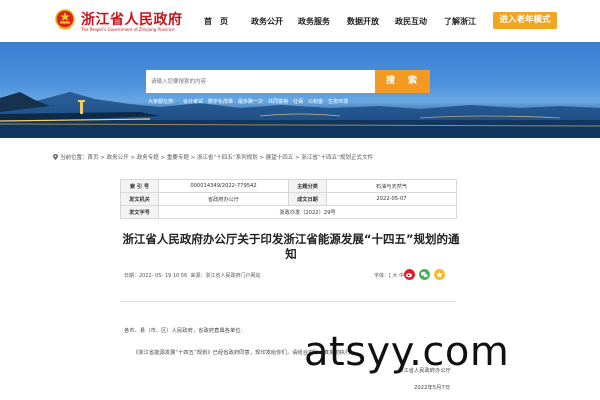 Image resolution: width=600 pixels, height=400 pixels. I want to click on hot-search-label: 大家都在搜：, so click(163, 102).